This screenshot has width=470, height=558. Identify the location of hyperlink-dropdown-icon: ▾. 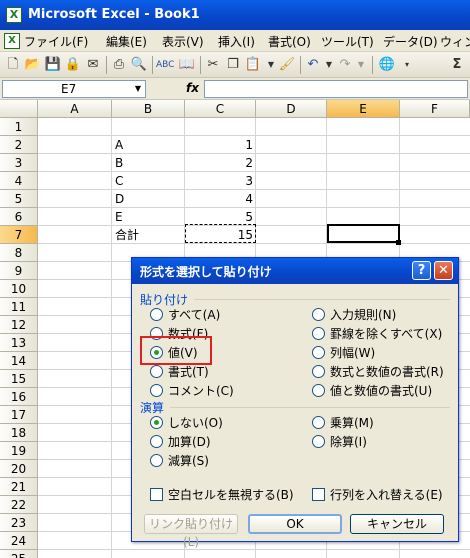
(407, 65).